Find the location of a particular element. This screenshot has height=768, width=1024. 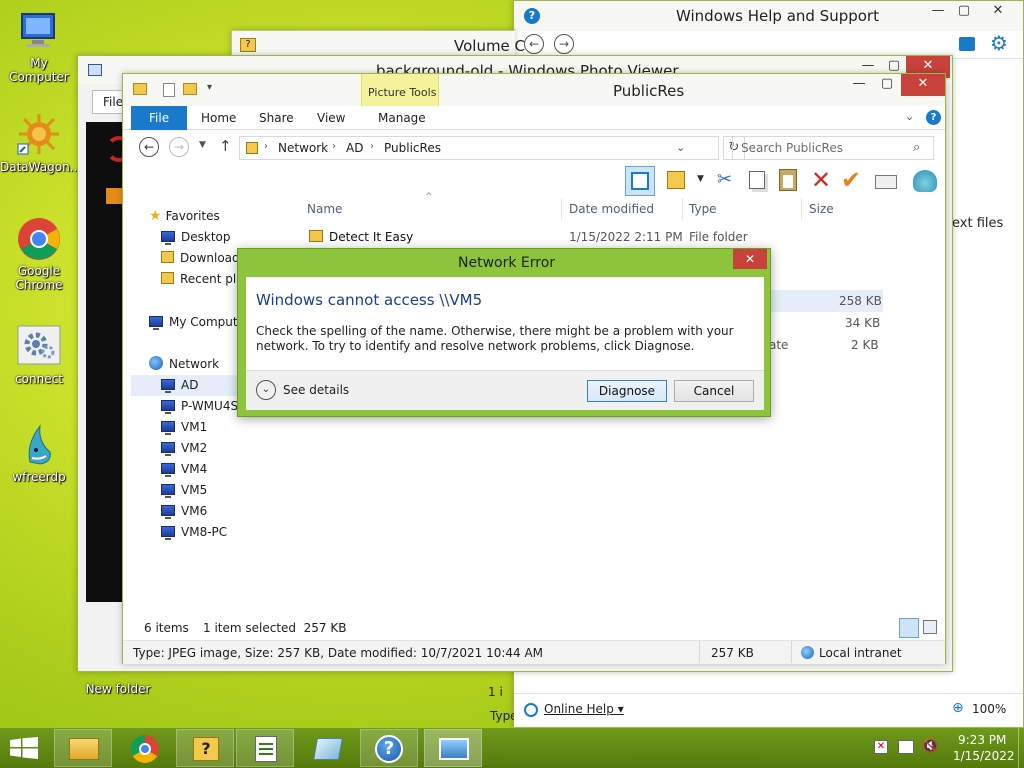

preview-pane-icon is located at coordinates (640, 181).